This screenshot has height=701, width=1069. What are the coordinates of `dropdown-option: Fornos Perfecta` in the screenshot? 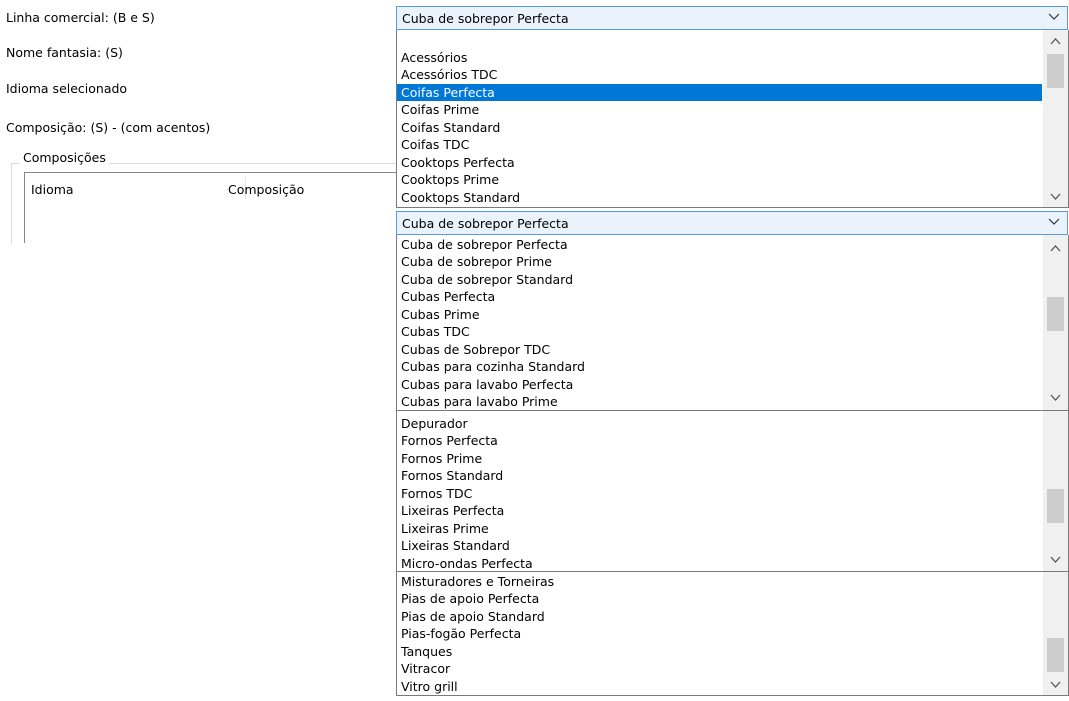 It's located at (719, 440).